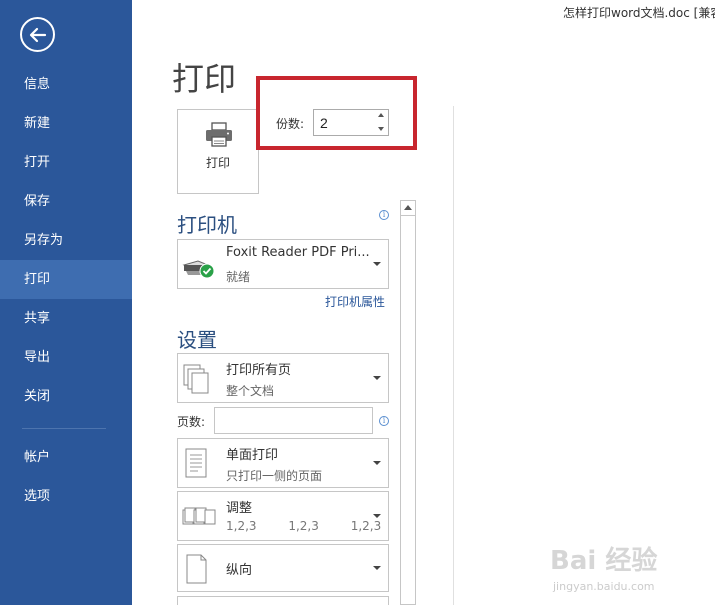 The image size is (715, 605). What do you see at coordinates (283, 568) in the screenshot?
I see `orientation-dropdown: 纵向` at bounding box center [283, 568].